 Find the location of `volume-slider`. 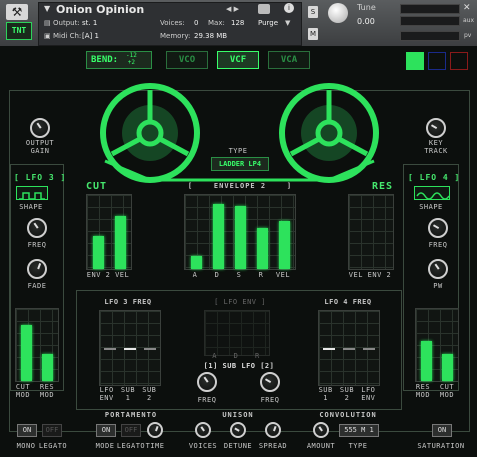

volume-slider is located at coordinates (430, 36).